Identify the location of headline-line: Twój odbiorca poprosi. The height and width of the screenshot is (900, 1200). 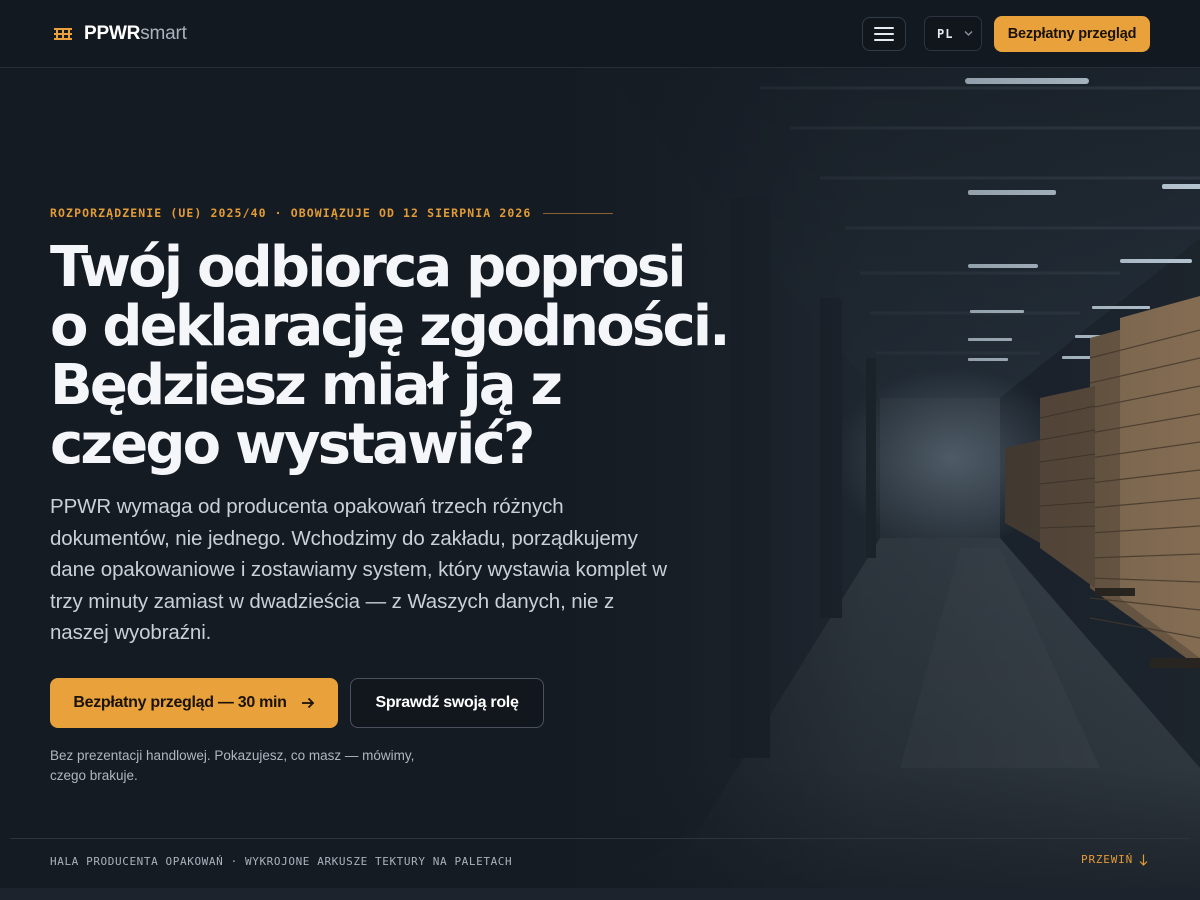
(368, 267).